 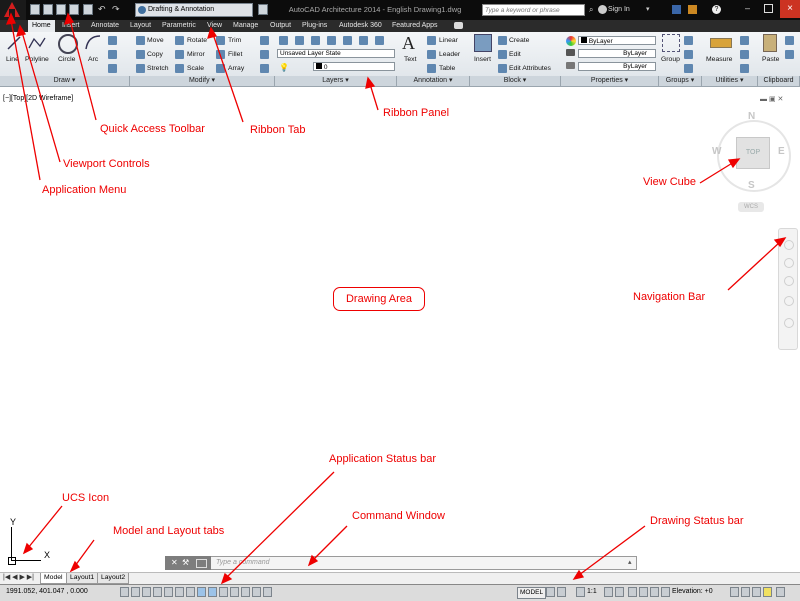 I want to click on label-application-menu: Application Menu, so click(x=84, y=190).